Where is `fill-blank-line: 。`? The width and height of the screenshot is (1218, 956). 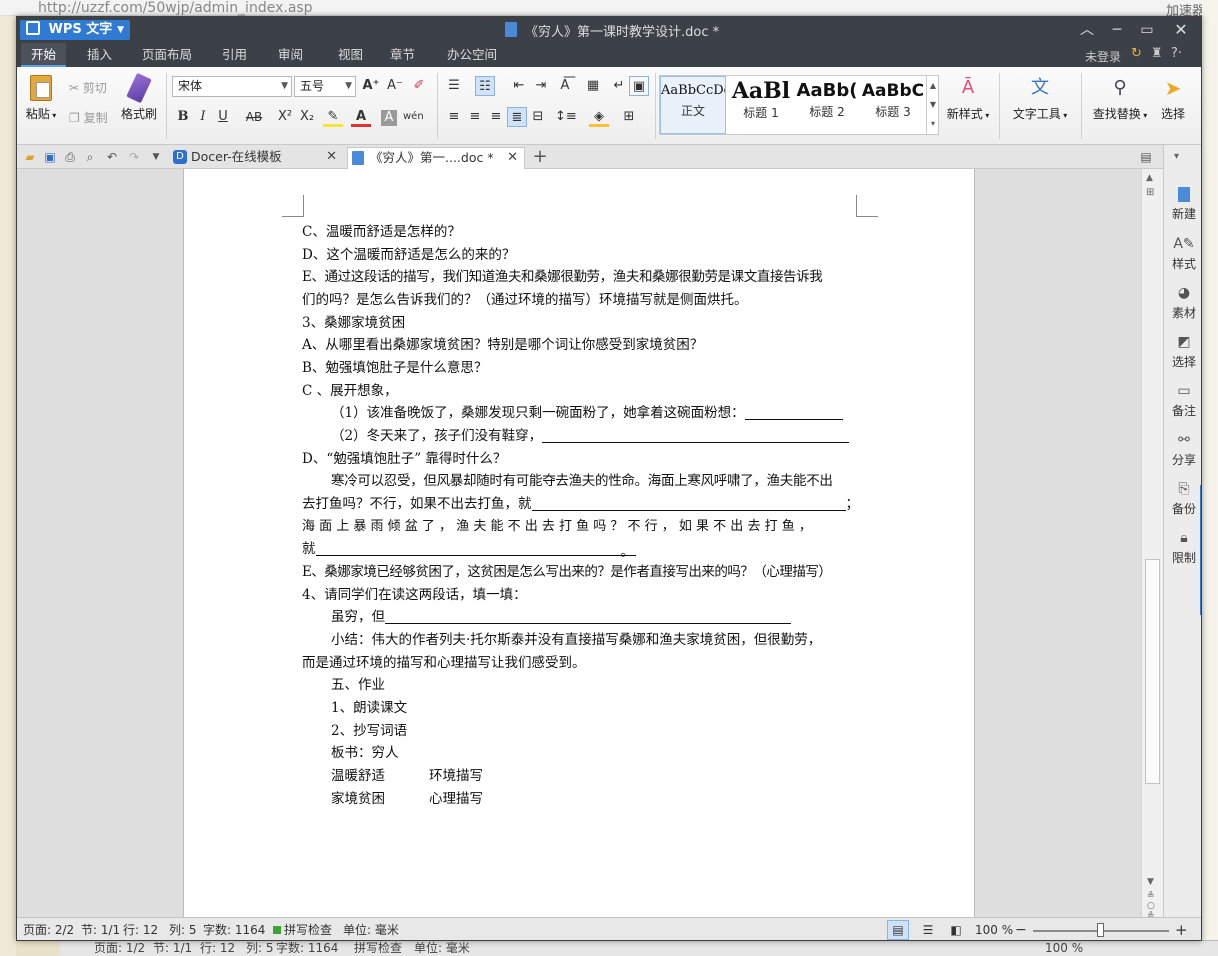
fill-blank-line: 。 is located at coordinates (475, 550).